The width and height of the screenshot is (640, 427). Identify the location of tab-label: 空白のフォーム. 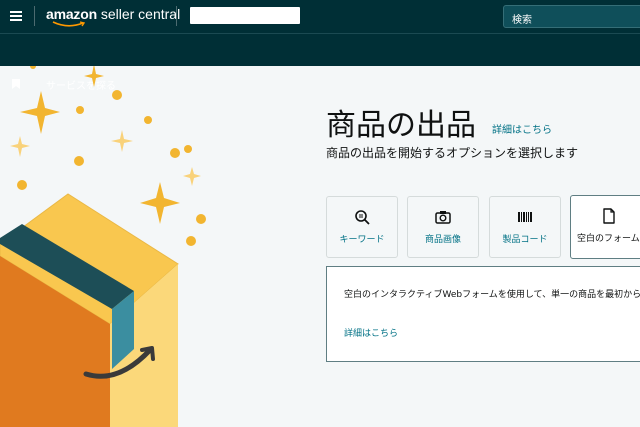
(608, 239).